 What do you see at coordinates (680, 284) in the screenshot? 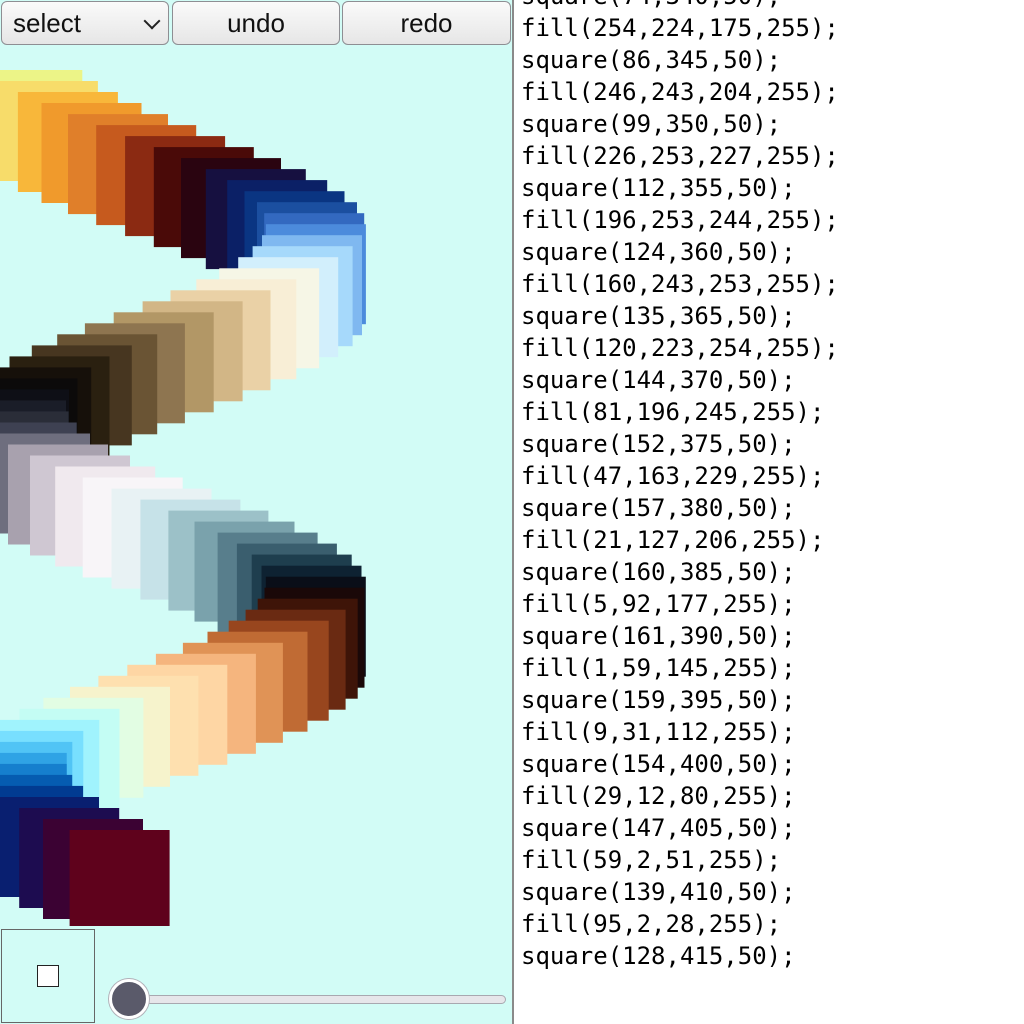
I see `code-line: fill(160,243,253,255);` at bounding box center [680, 284].